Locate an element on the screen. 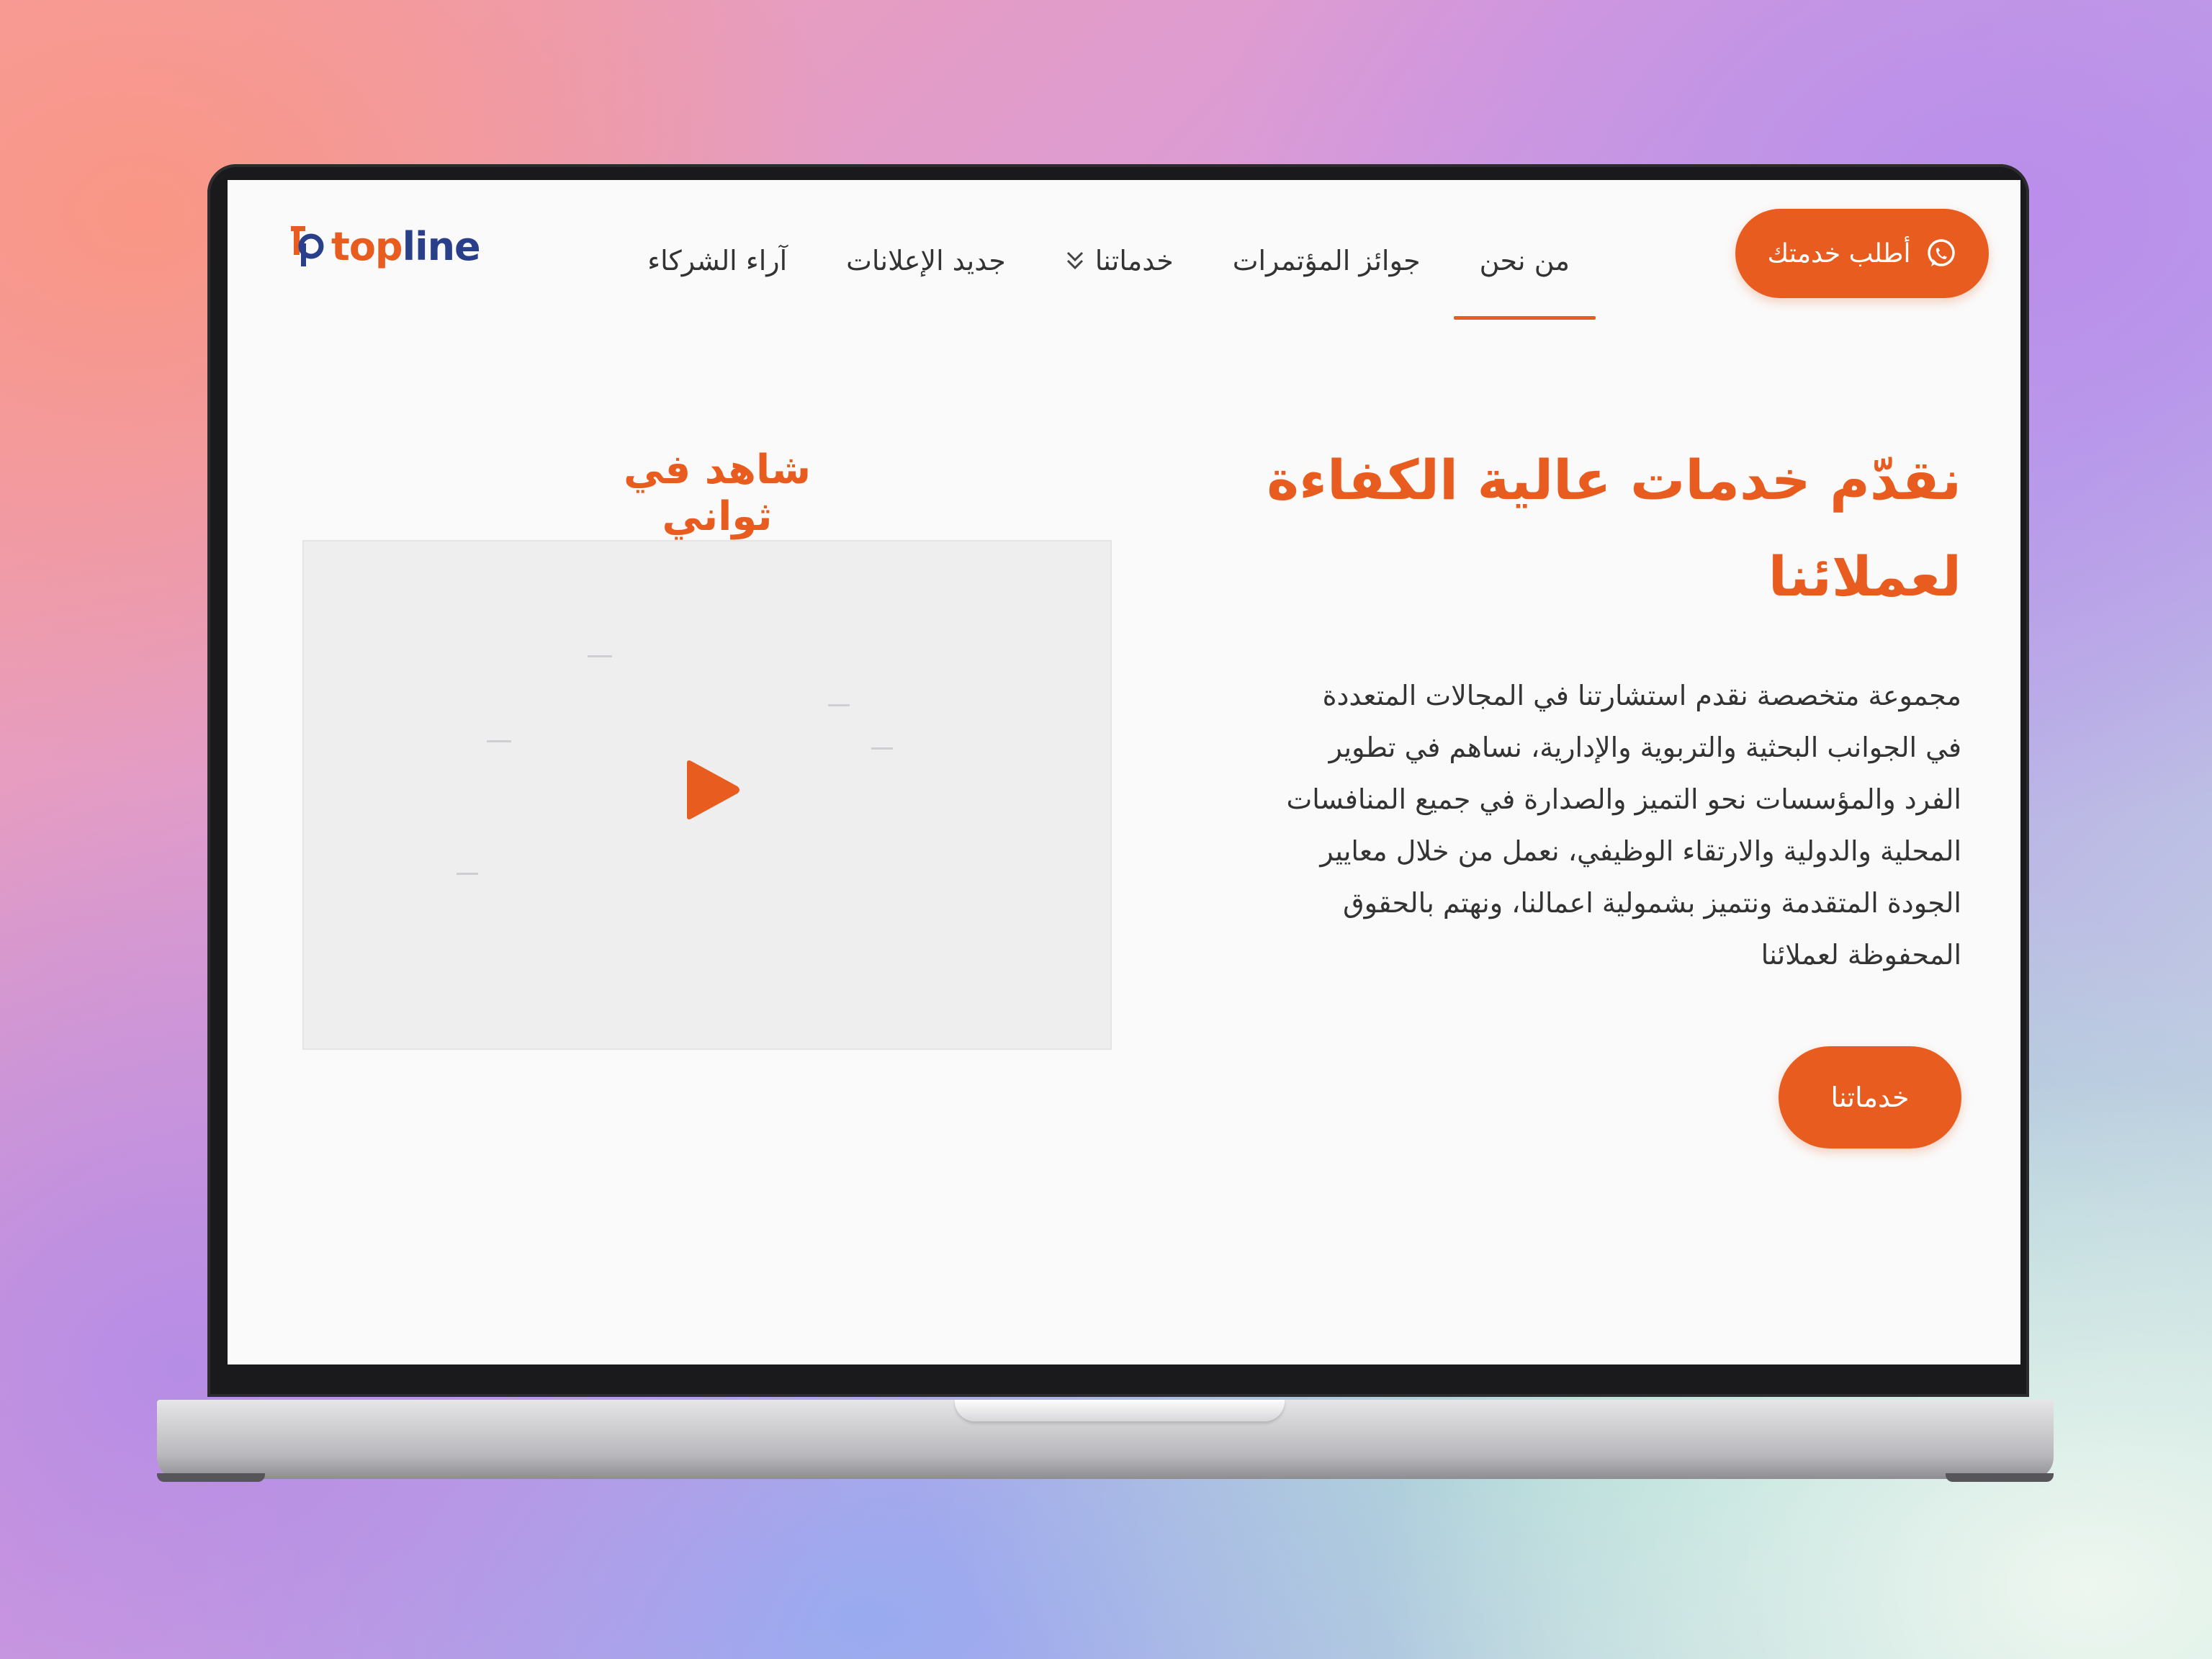 The image size is (2212, 1659). logo-text: topline is located at coordinates (406, 246).